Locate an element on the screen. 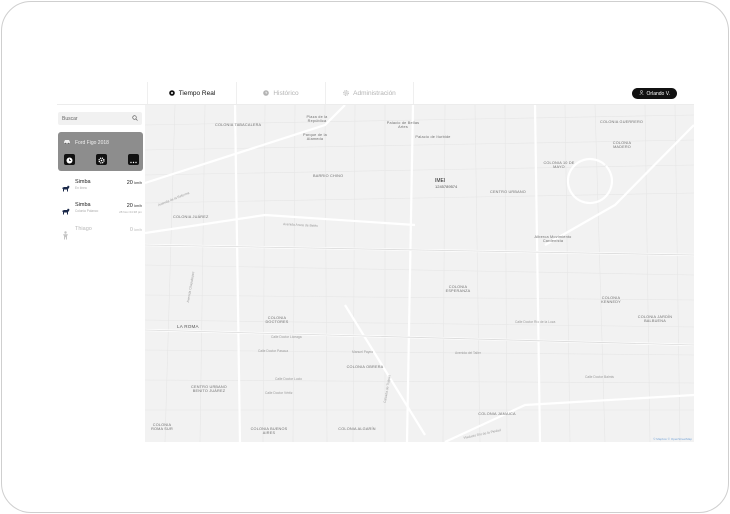 The height and width of the screenshot is (514, 730). map-label: COLONIA ESPERANZA is located at coordinates (458, 289).